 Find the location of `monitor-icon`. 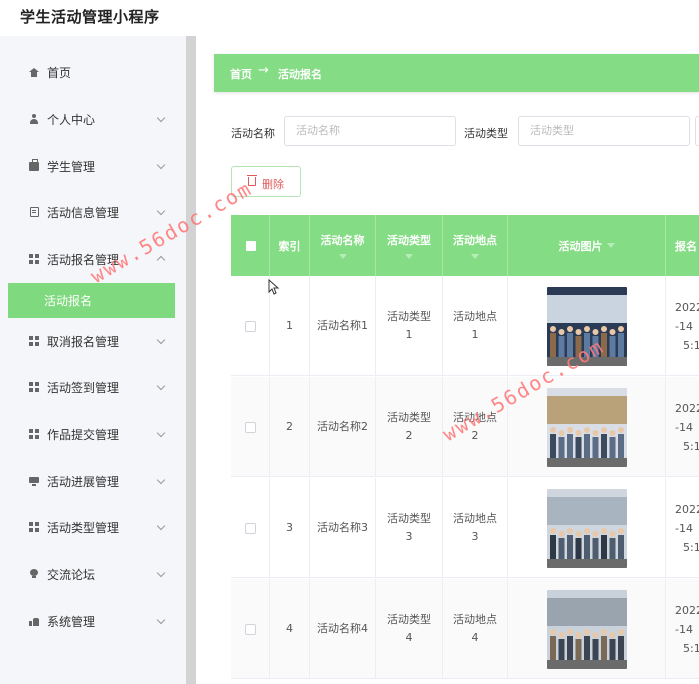

monitor-icon is located at coordinates (34, 481).